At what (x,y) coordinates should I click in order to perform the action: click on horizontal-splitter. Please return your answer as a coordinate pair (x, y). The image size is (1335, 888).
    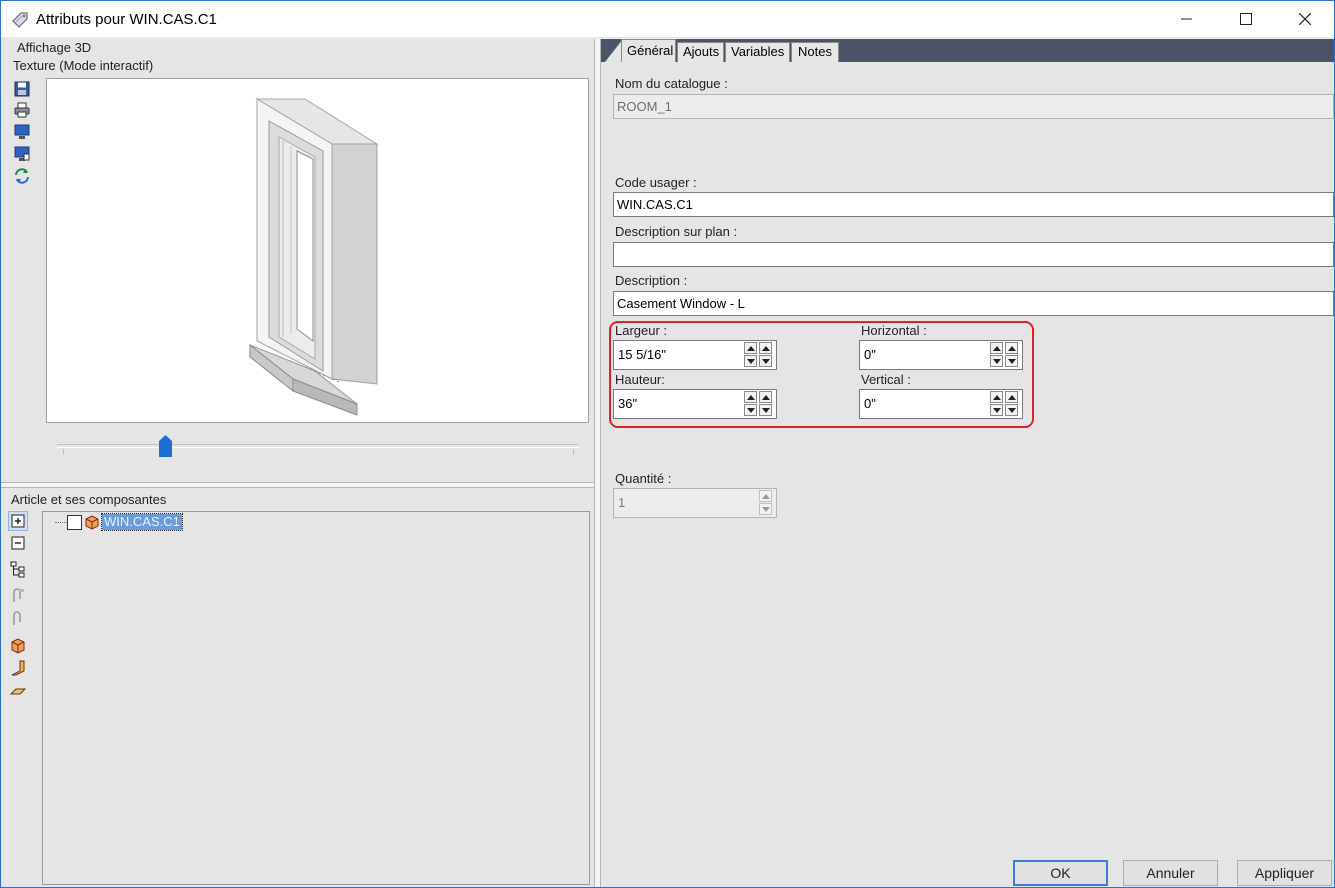
    Looking at the image, I should click on (297, 485).